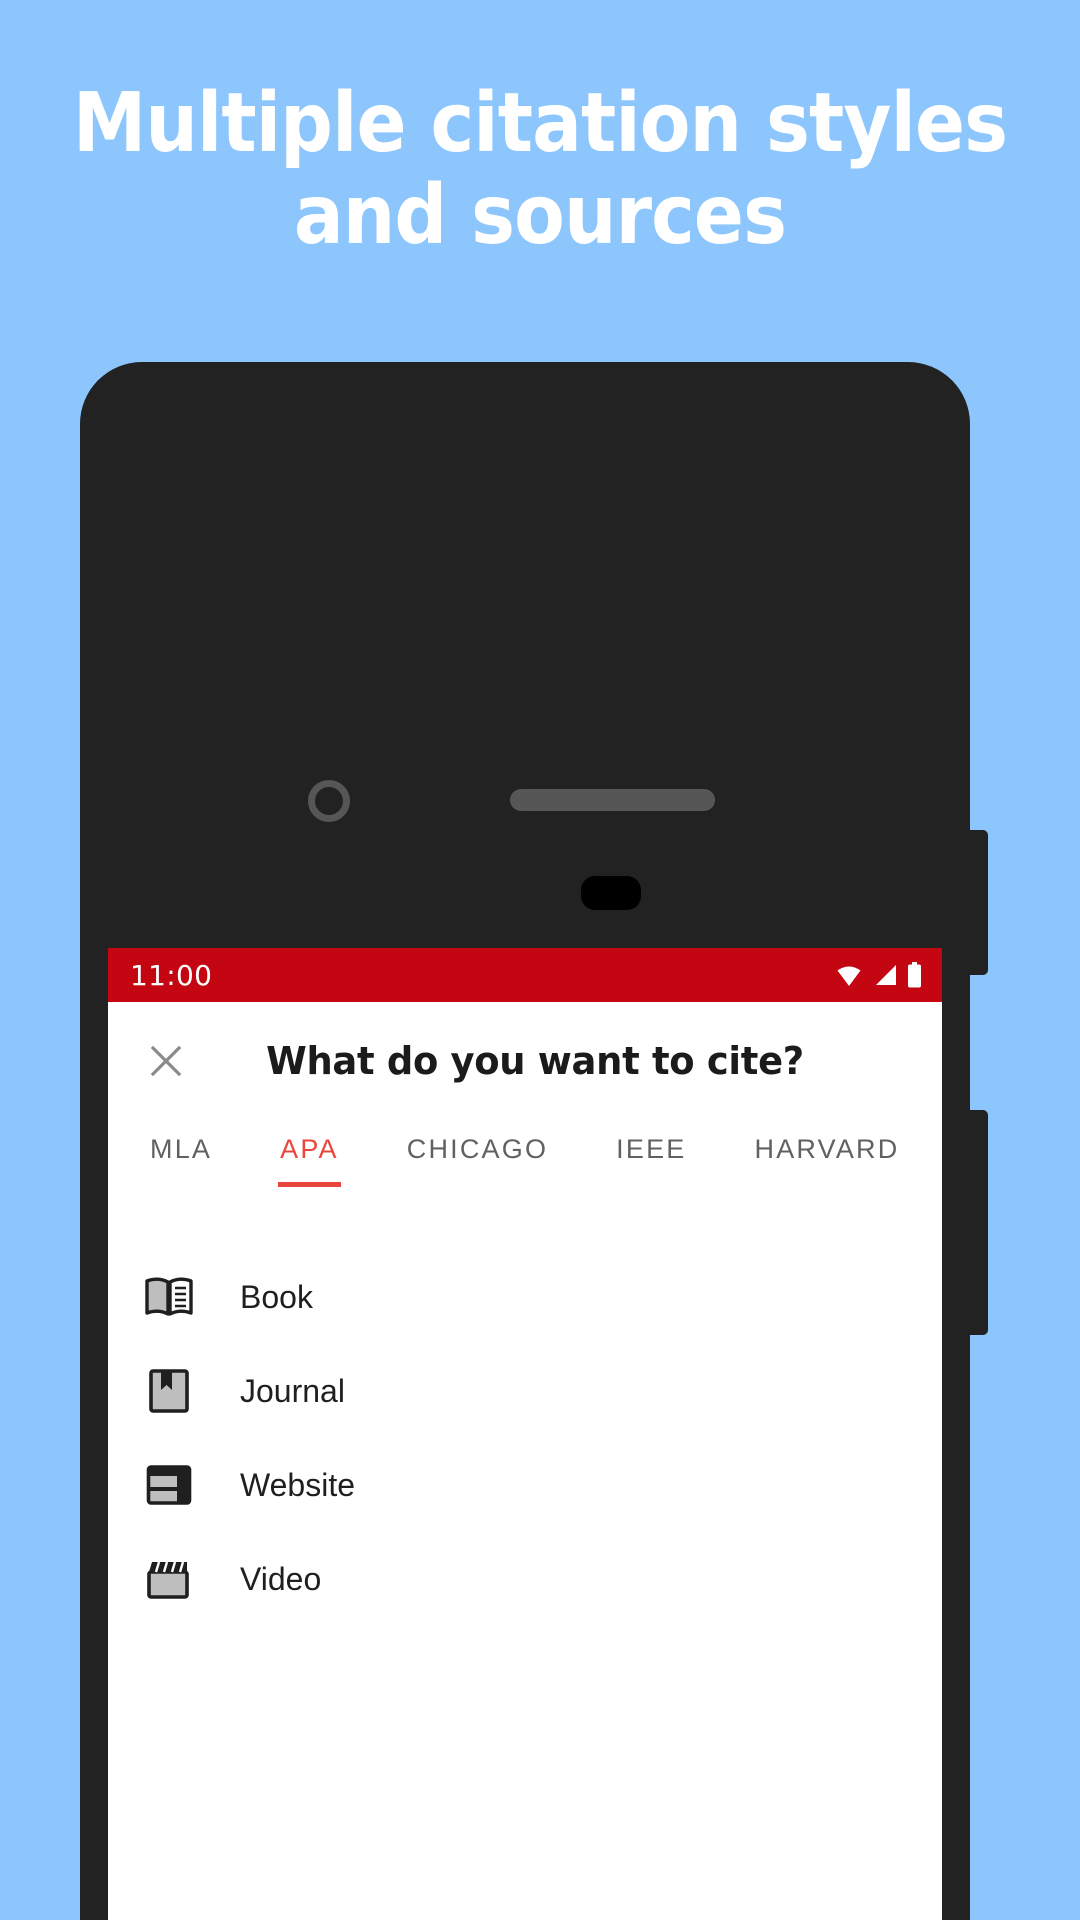 Image resolution: width=1080 pixels, height=1920 pixels. What do you see at coordinates (298, 1484) in the screenshot?
I see `list-item-label: Website` at bounding box center [298, 1484].